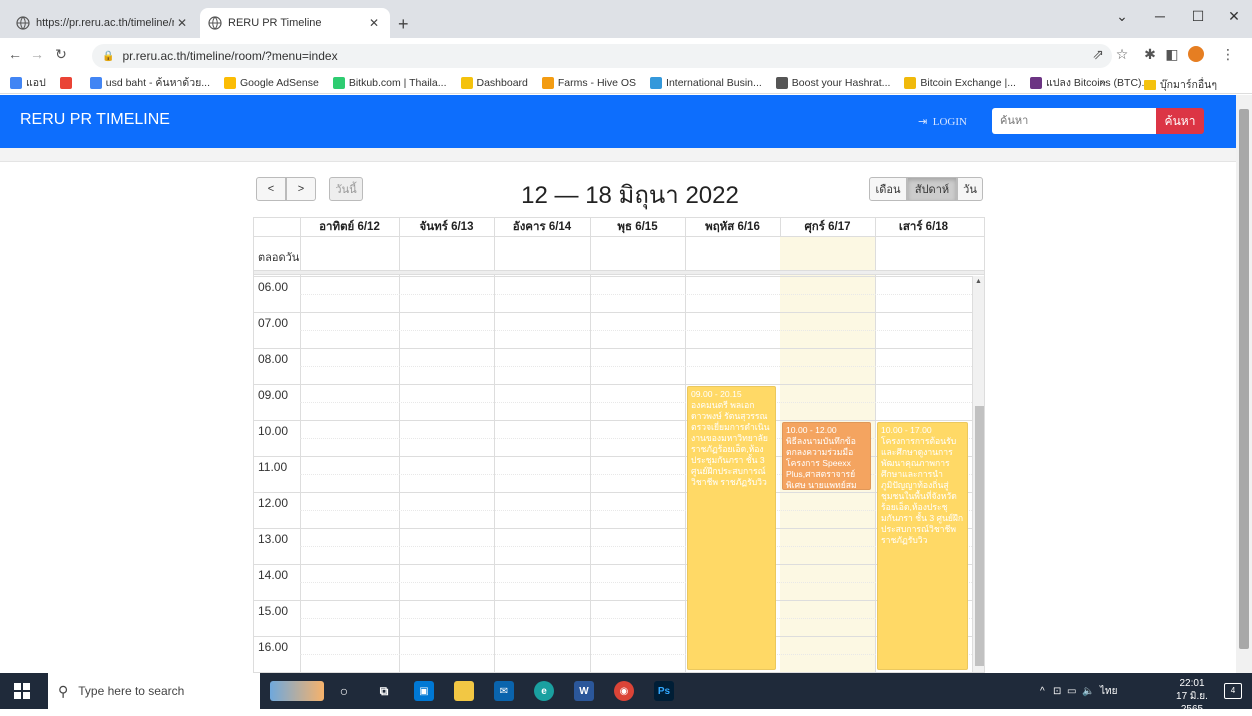 This screenshot has width=1252, height=716. What do you see at coordinates (1071, 691) in the screenshot?
I see `battery-icon: ▭` at bounding box center [1071, 691].